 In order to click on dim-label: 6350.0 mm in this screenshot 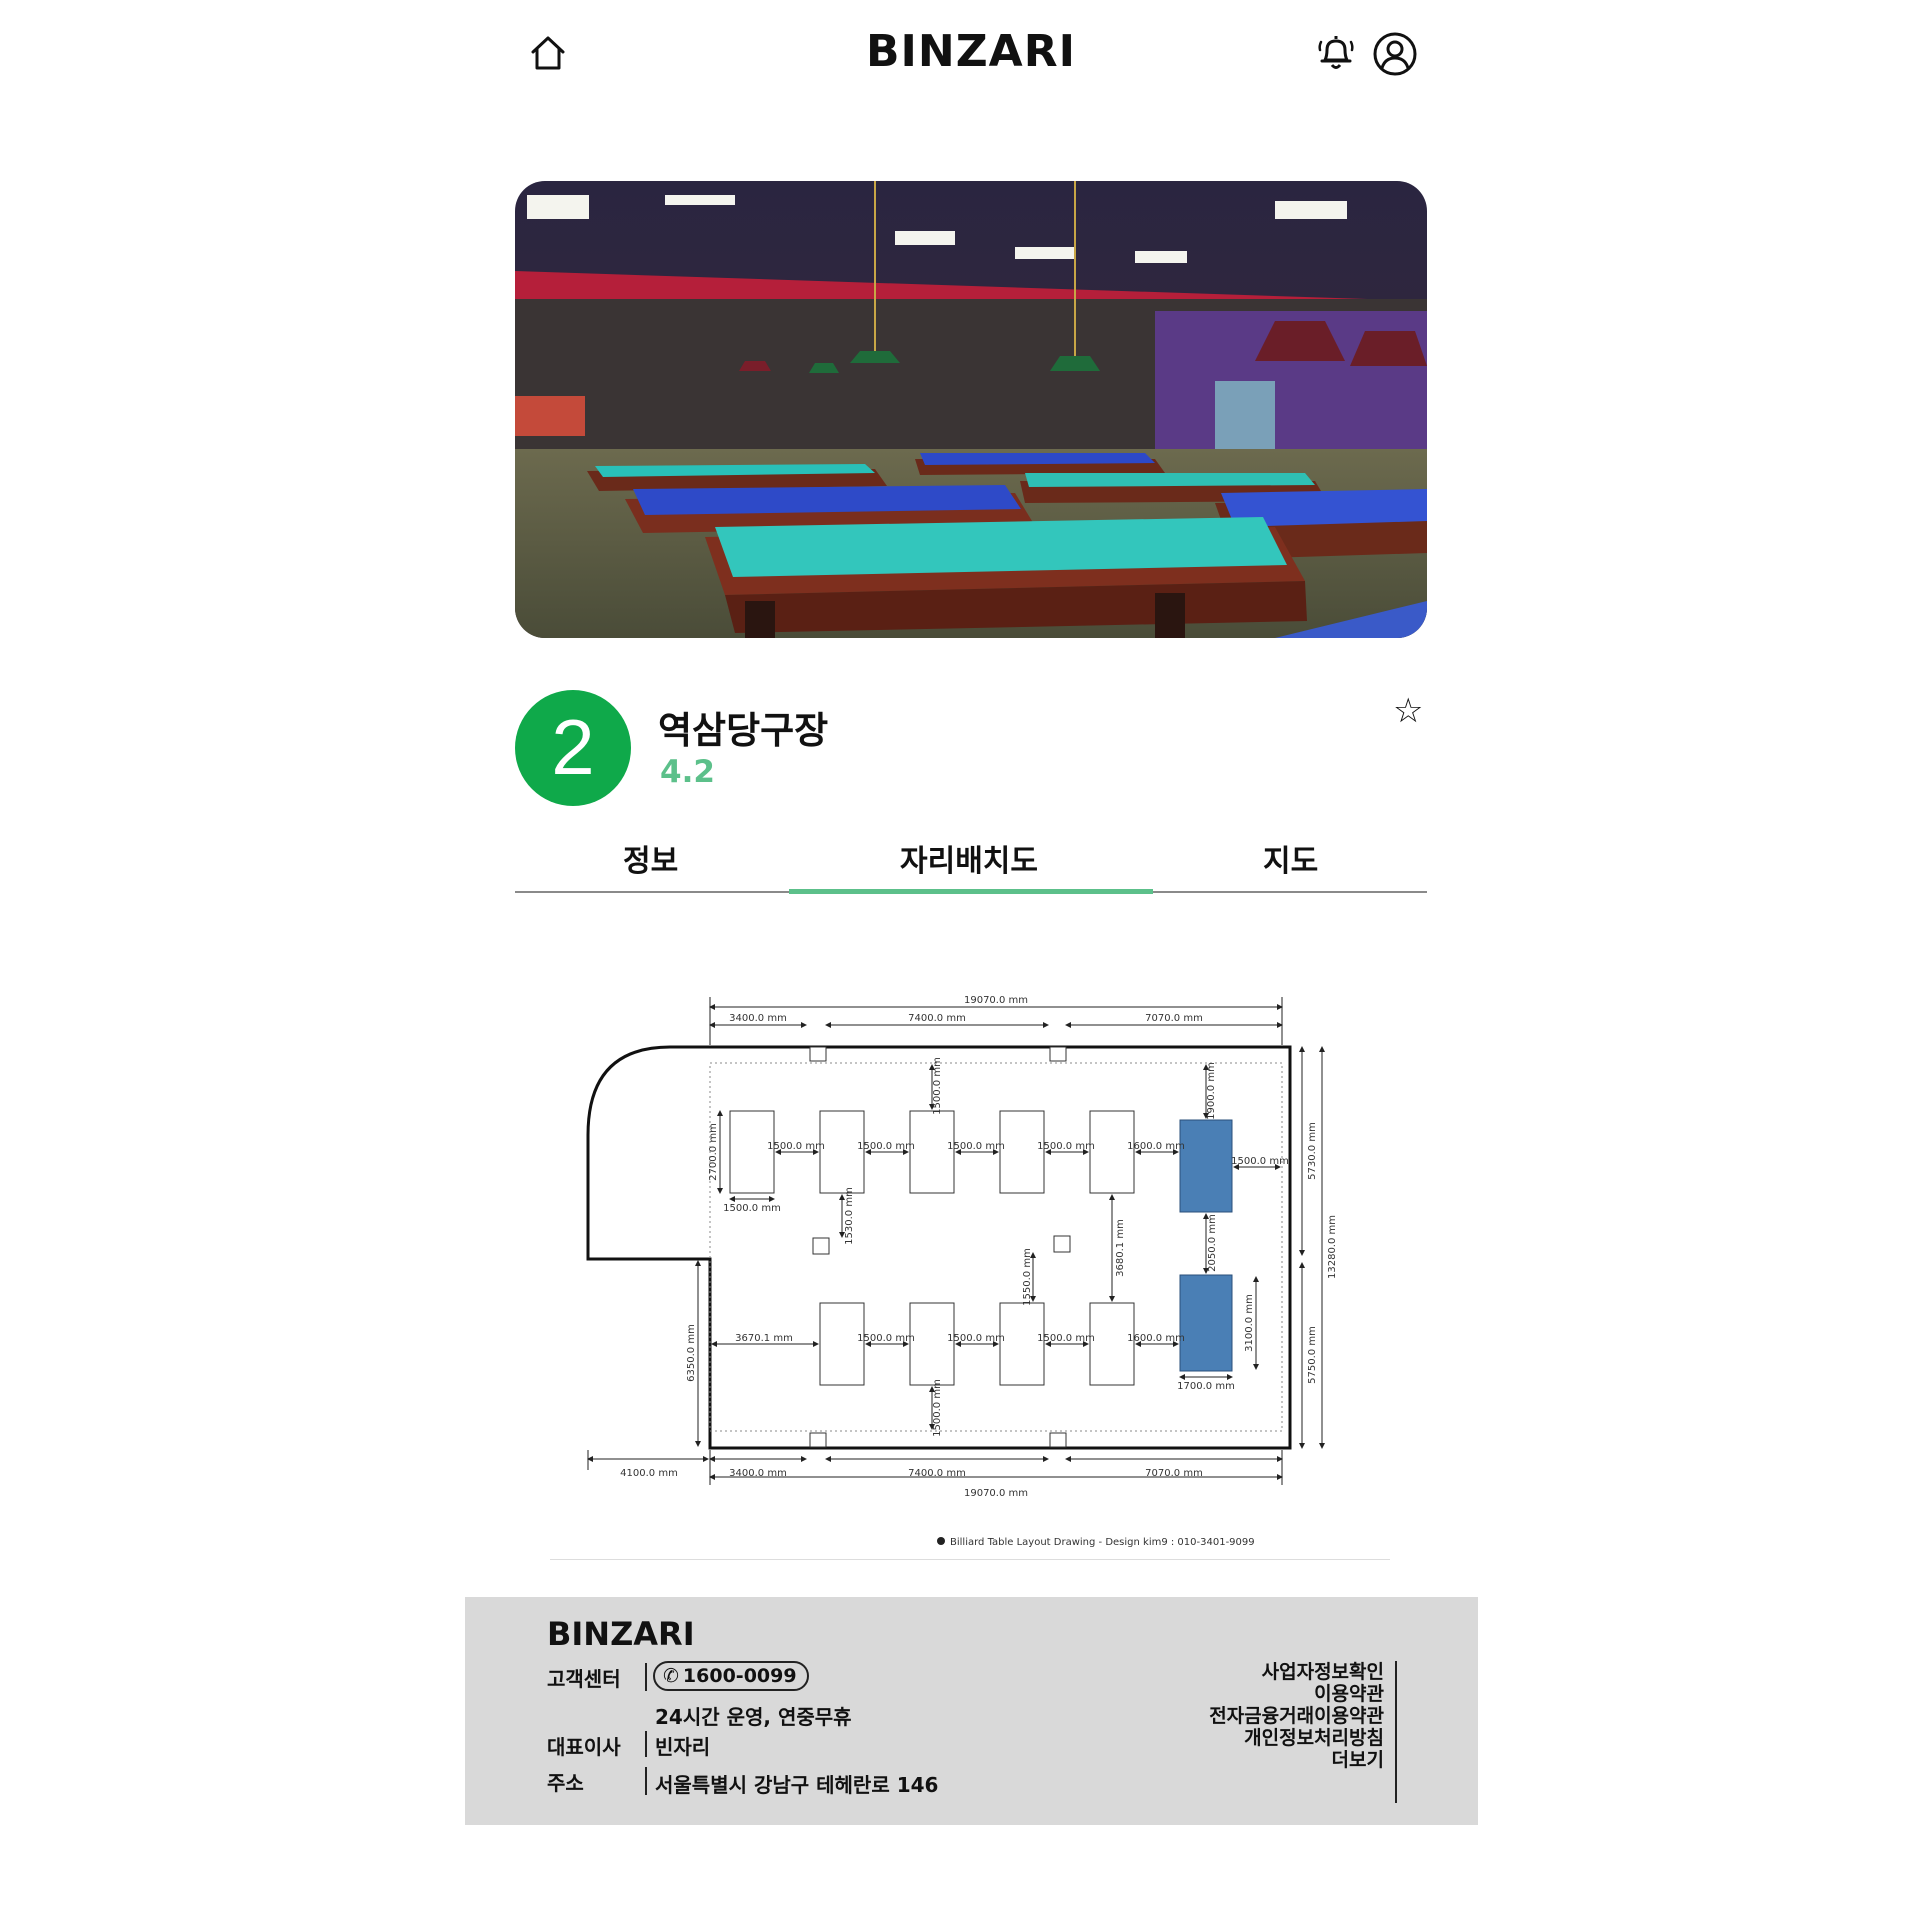, I will do `click(691, 1353)`.